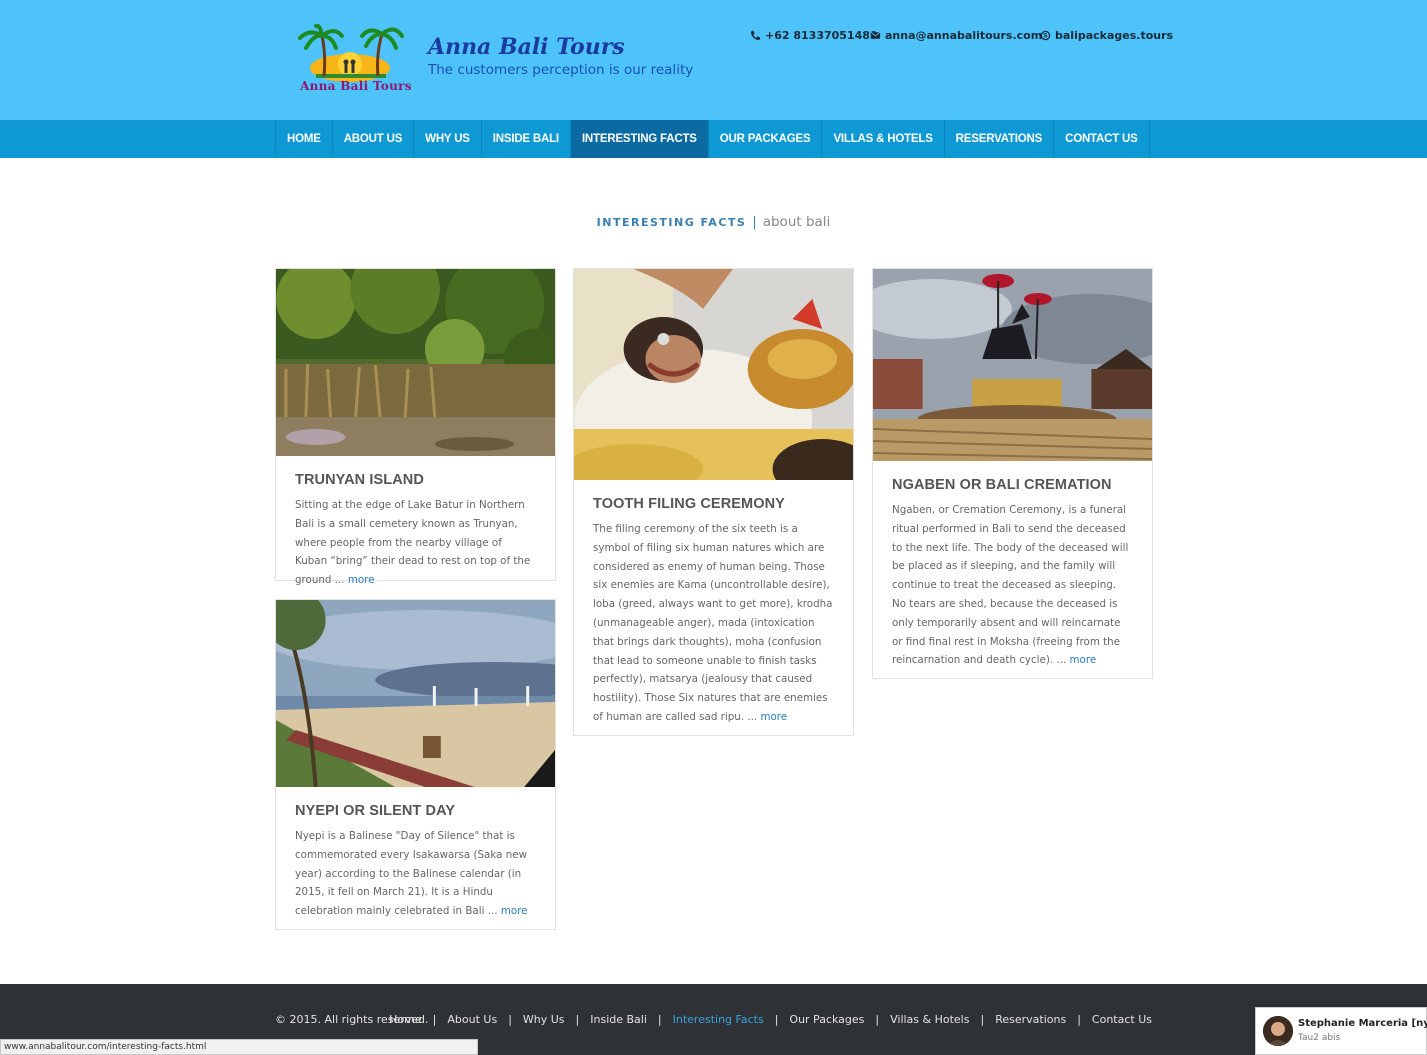 The width and height of the screenshot is (1427, 1055). I want to click on logo-text: Anna Bali Tours, so click(356, 86).